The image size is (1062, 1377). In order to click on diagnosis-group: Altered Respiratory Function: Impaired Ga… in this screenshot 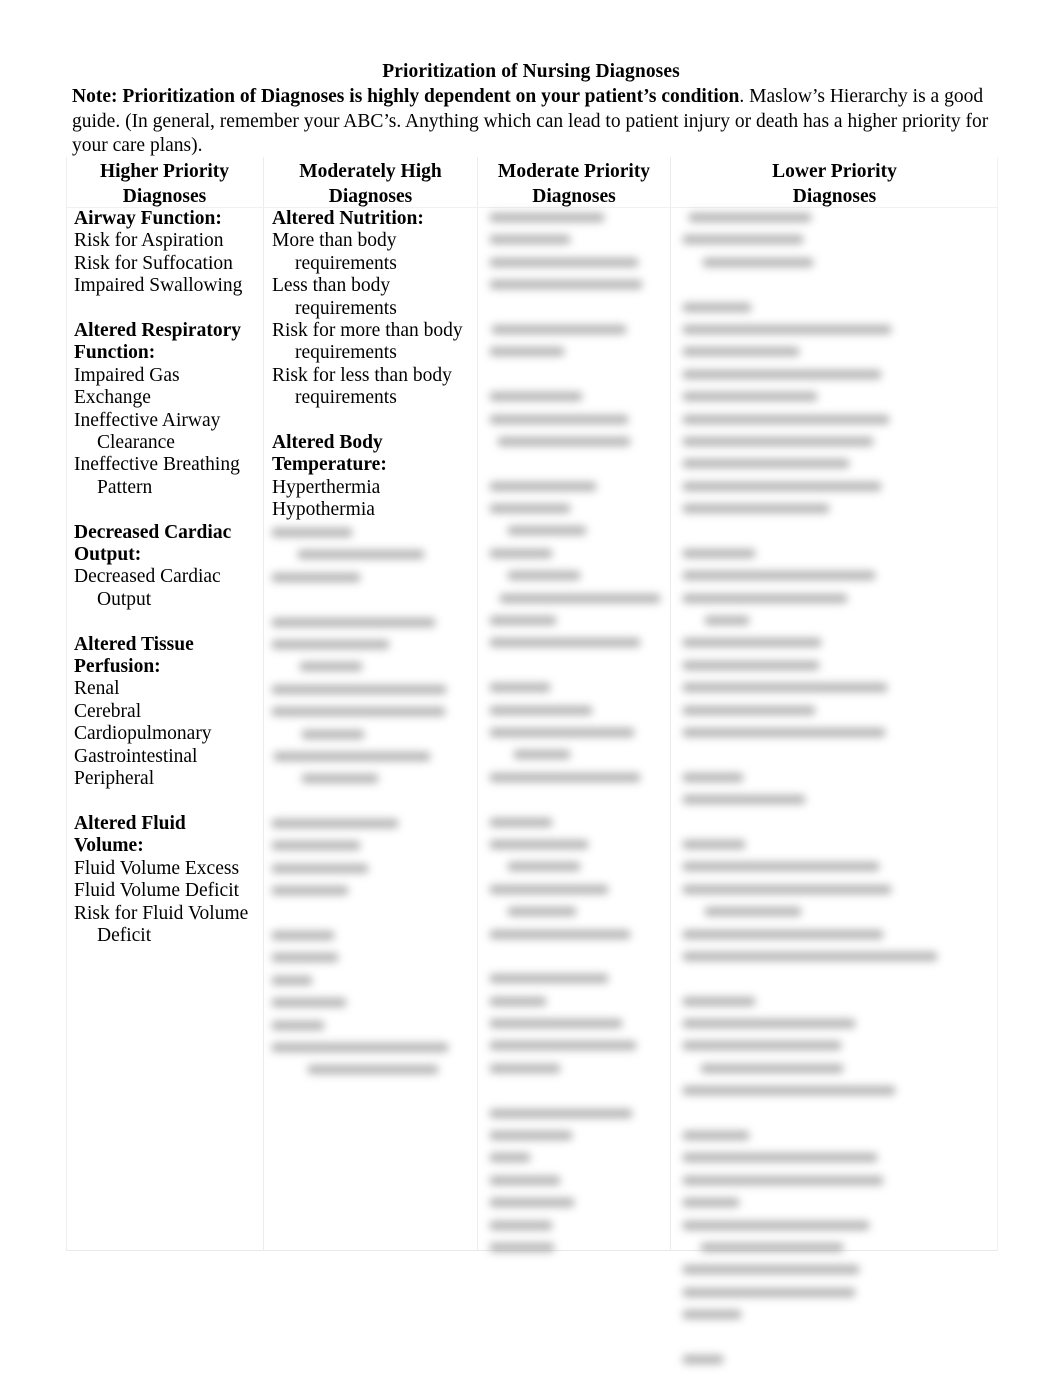, I will do `click(165, 409)`.